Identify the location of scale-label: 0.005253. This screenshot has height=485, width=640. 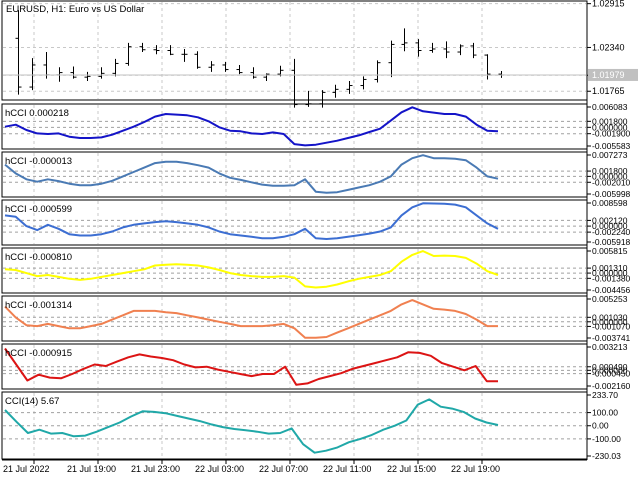
(610, 299).